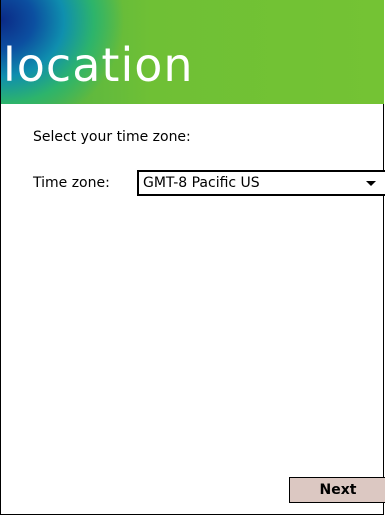 The width and height of the screenshot is (385, 515). I want to click on page-title: location, so click(98, 65).